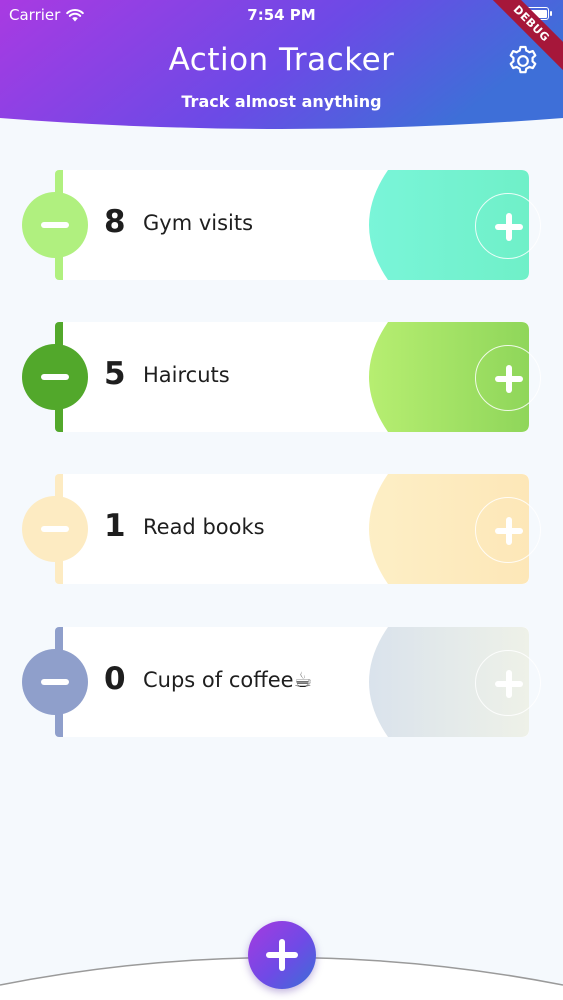  I want to click on action-label: Read books, so click(204, 527).